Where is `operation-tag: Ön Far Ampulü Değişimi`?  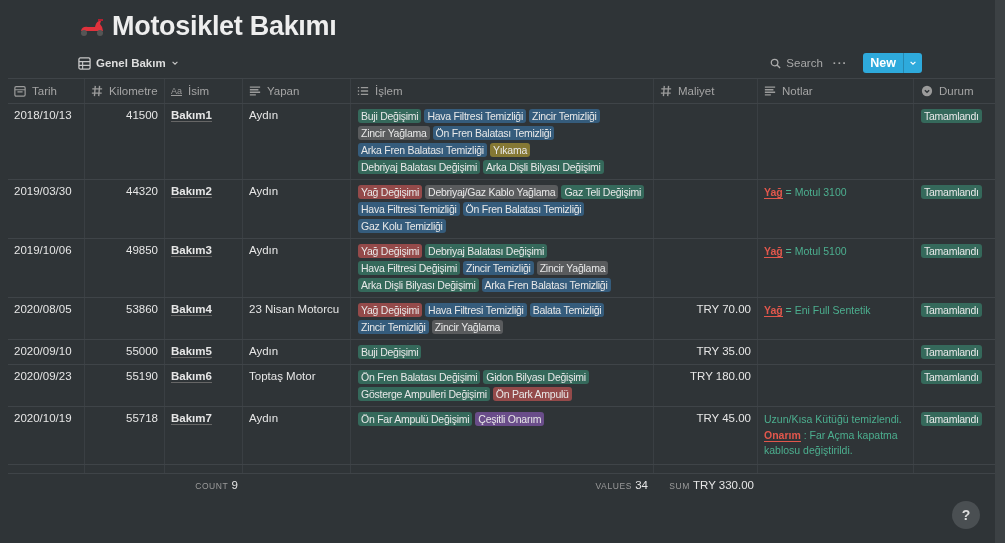
operation-tag: Ön Far Ampulü Değişimi is located at coordinates (415, 419).